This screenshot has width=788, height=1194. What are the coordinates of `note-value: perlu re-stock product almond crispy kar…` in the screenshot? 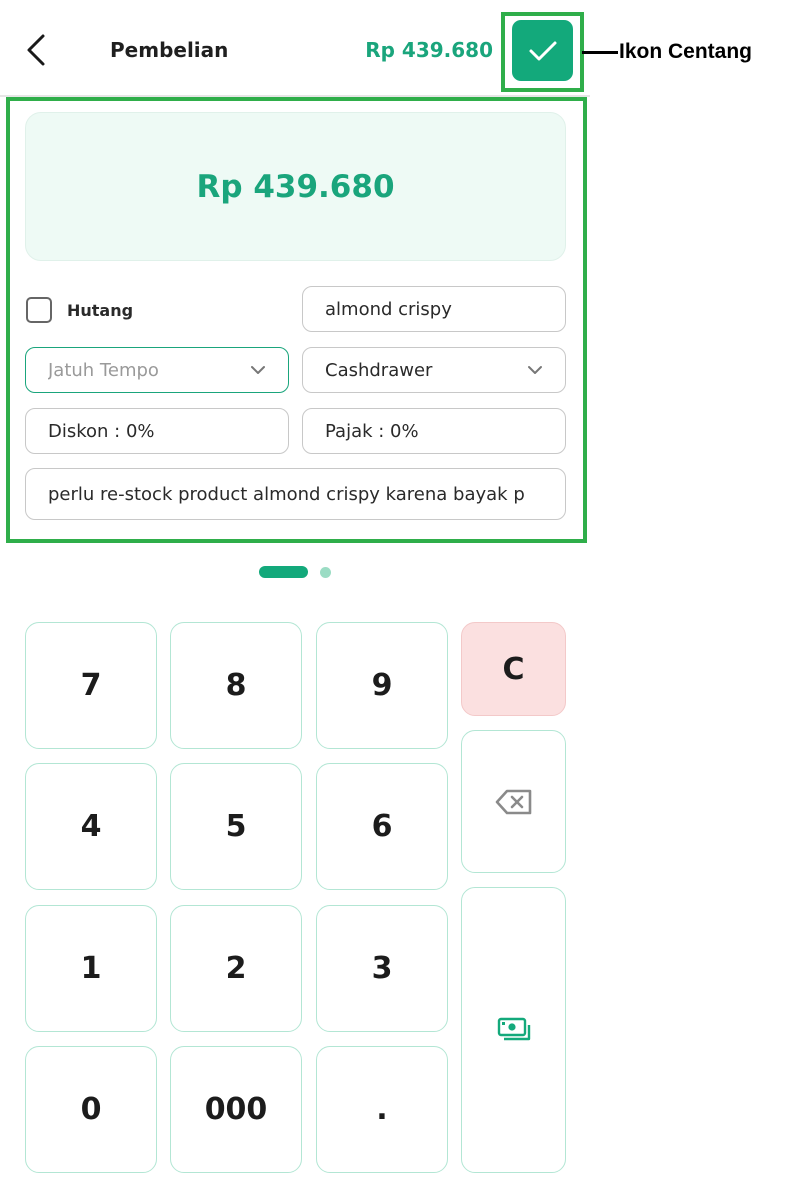 It's located at (286, 494).